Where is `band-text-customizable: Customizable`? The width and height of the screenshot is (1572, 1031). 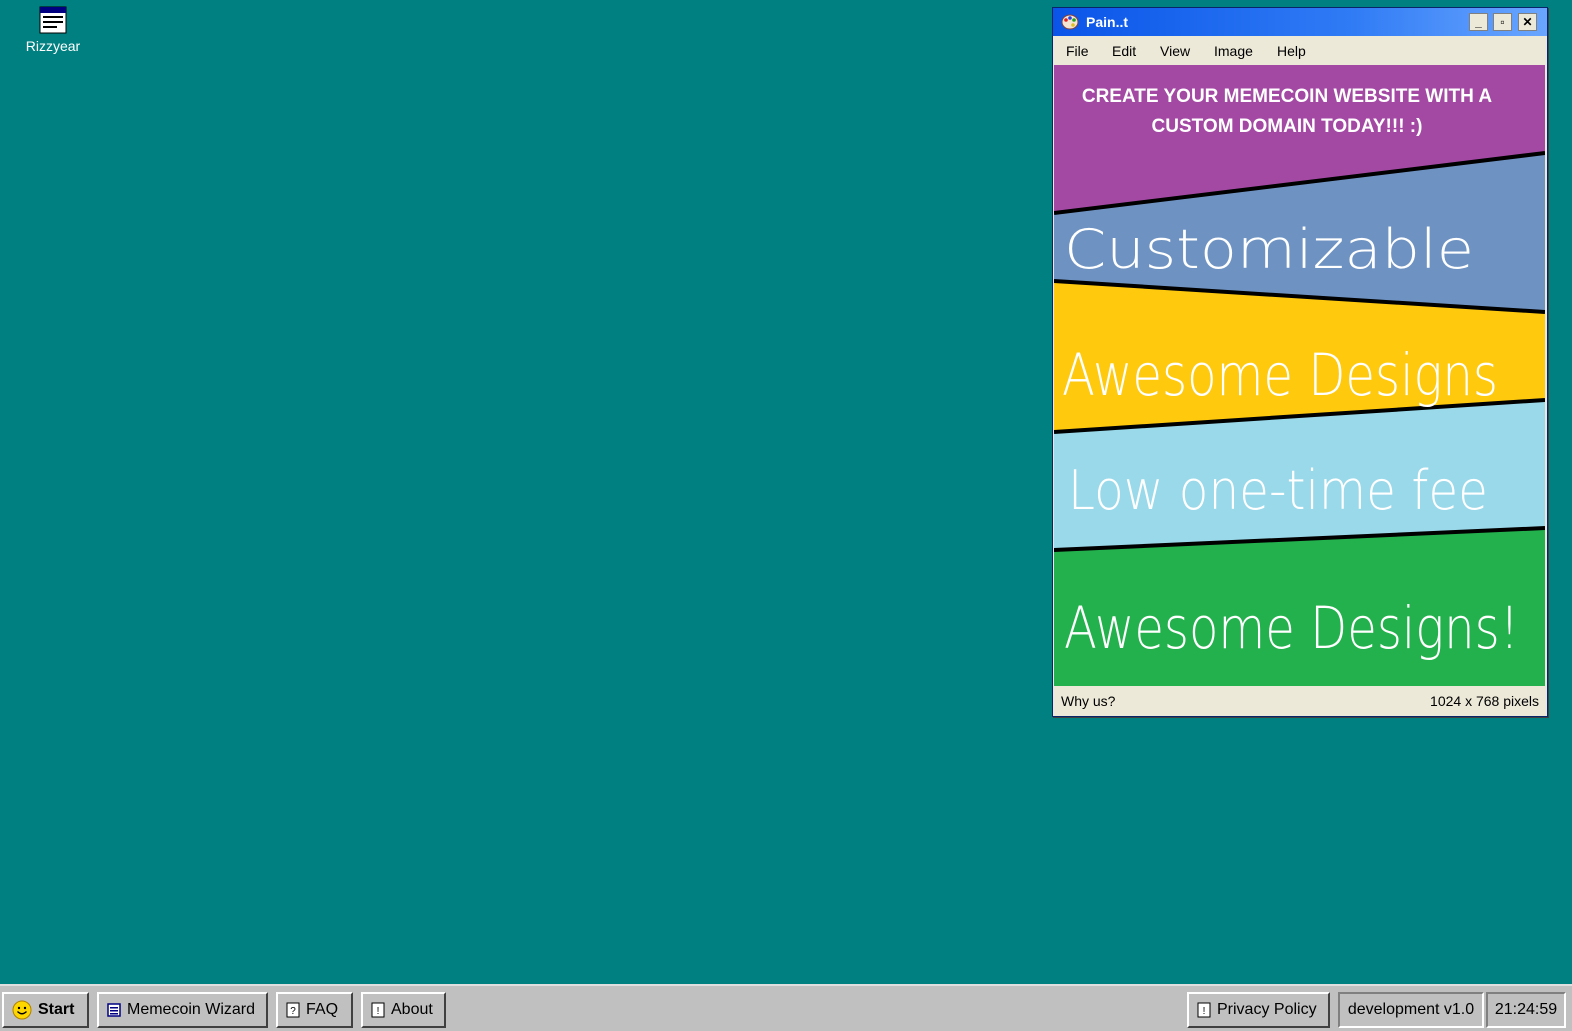 band-text-customizable: Customizable is located at coordinates (1269, 249).